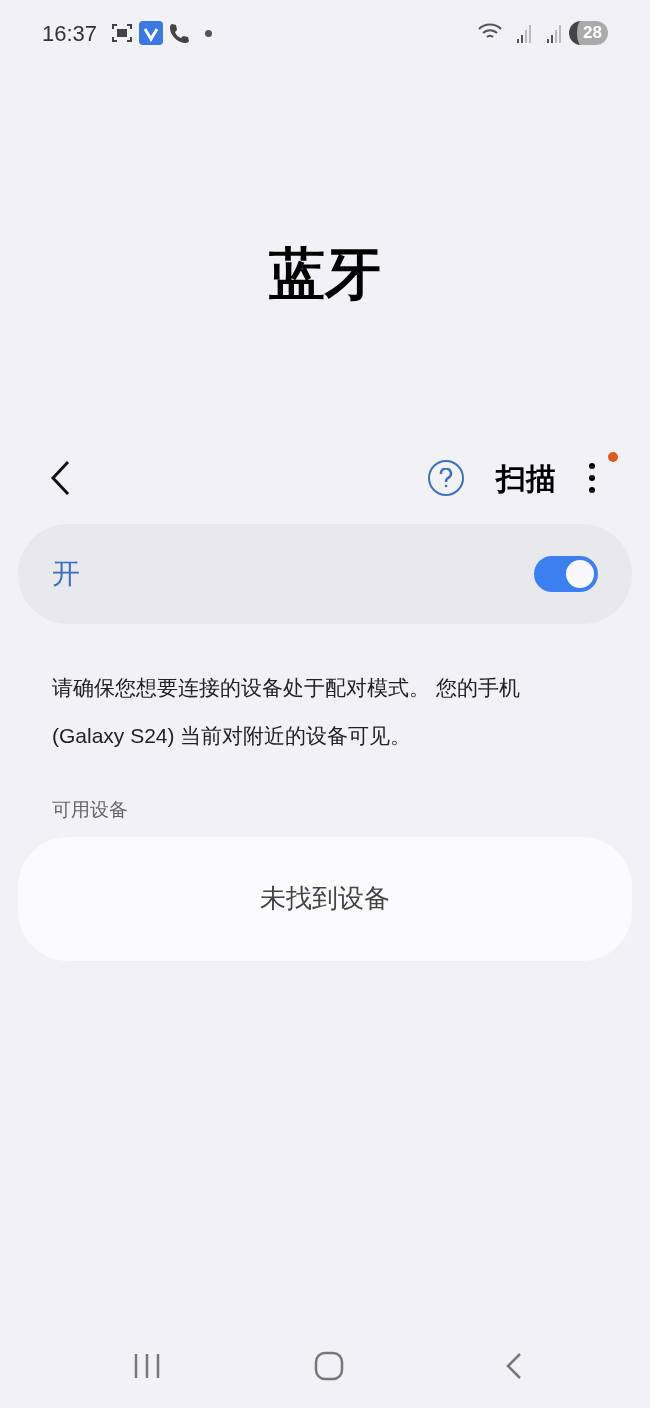 The image size is (650, 1408). What do you see at coordinates (325, 274) in the screenshot?
I see `page-title: 蓝牙` at bounding box center [325, 274].